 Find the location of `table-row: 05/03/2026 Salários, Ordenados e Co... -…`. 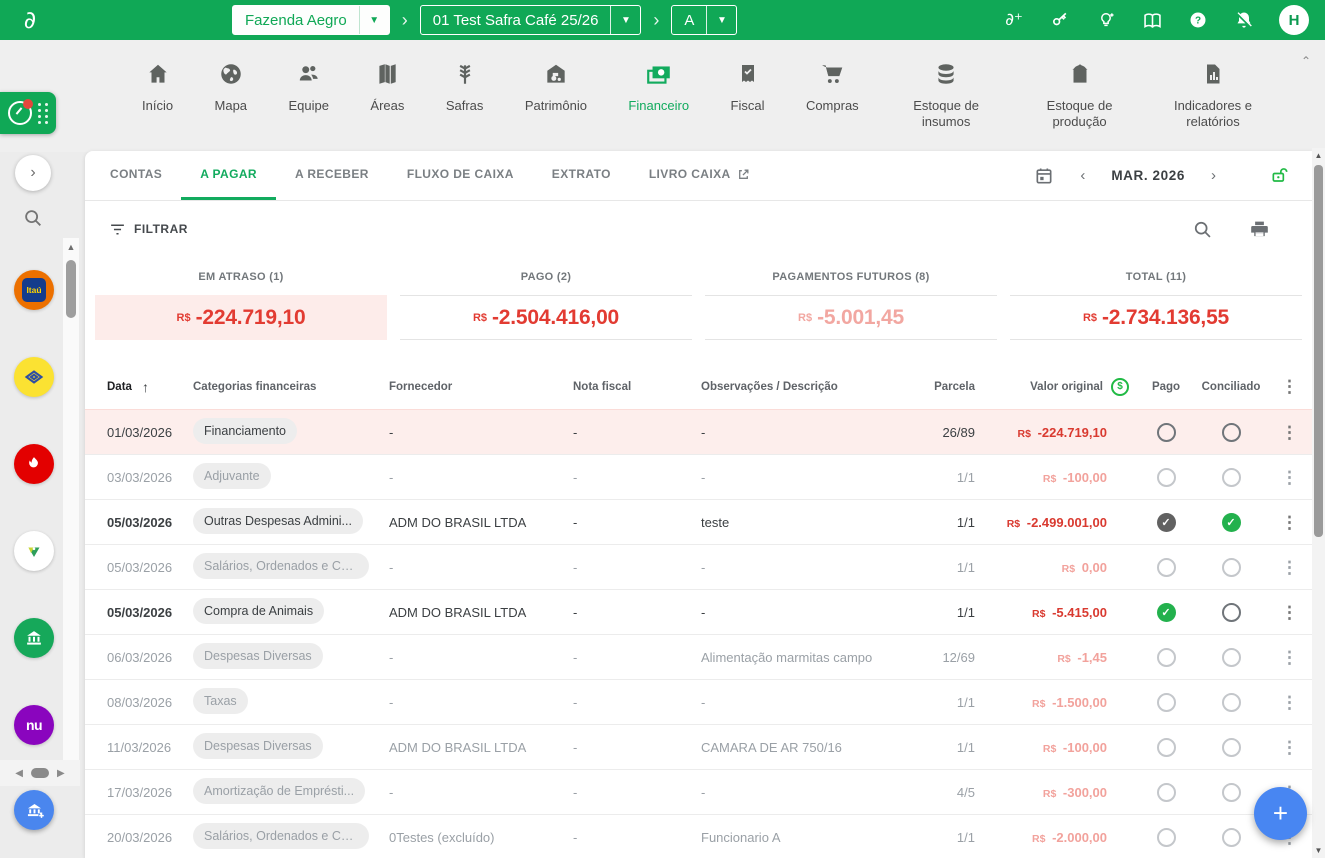

table-row: 05/03/2026 Salários, Ordenados e Co... -… is located at coordinates (698, 566).